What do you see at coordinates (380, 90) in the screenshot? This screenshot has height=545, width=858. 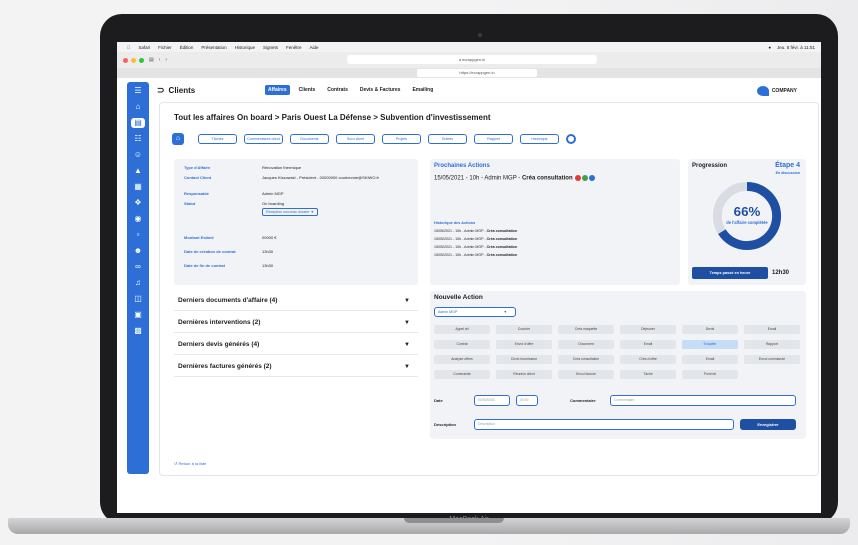 I see `nav-tab-devis-factures: Devis & Factures` at bounding box center [380, 90].